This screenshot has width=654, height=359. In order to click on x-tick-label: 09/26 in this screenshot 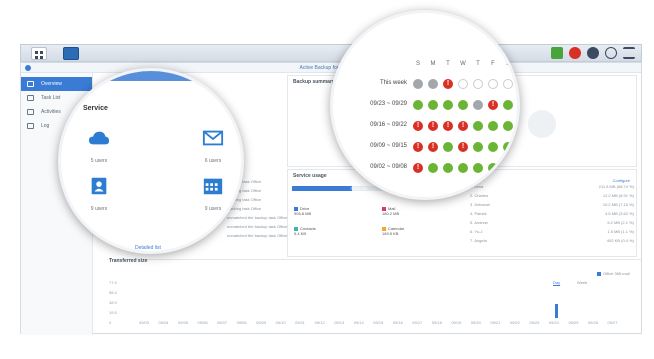, I will do `click(592, 322)`.